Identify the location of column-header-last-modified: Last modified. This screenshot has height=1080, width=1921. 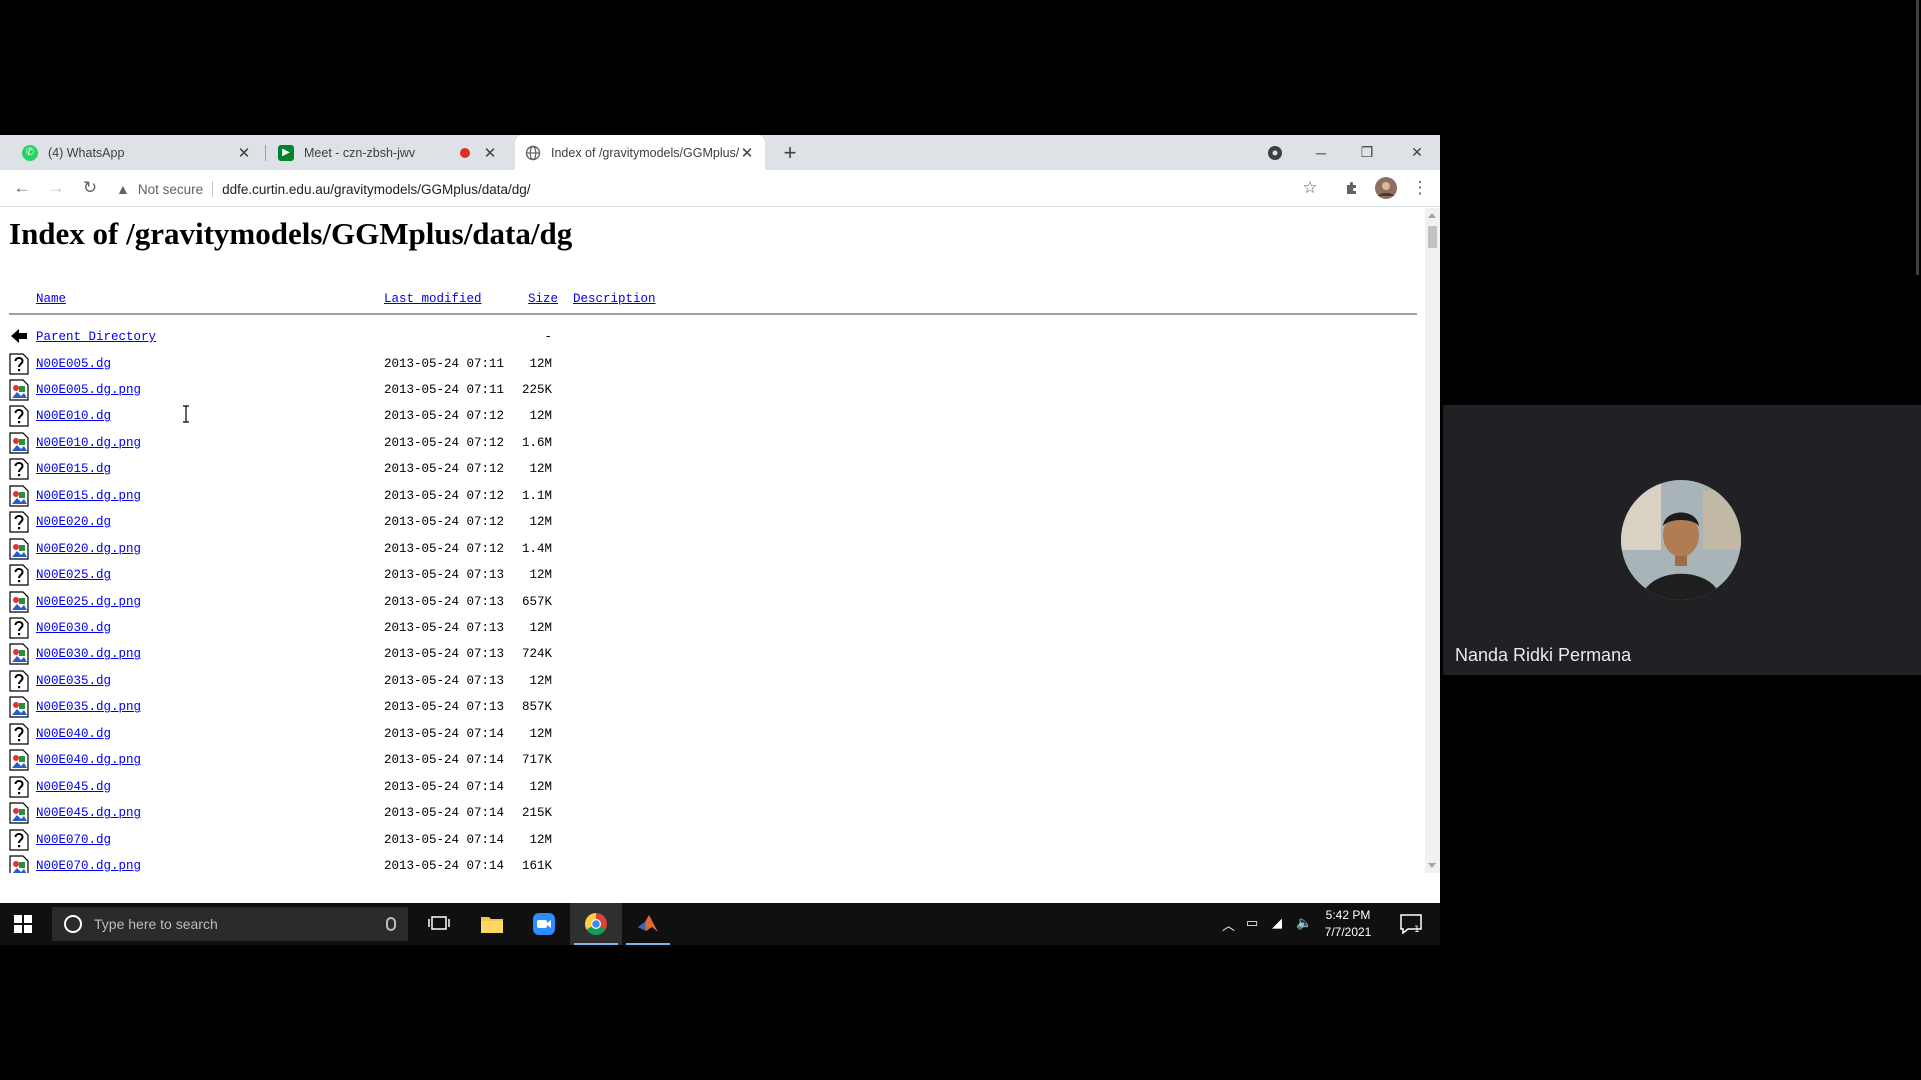
(433, 299).